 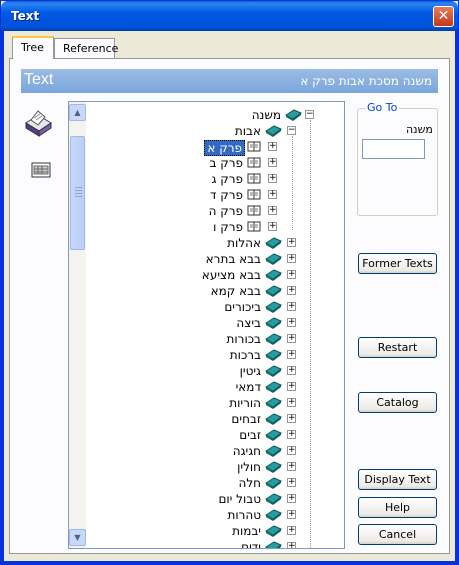 What do you see at coordinates (382, 107) in the screenshot?
I see `goto-legend: Go To` at bounding box center [382, 107].